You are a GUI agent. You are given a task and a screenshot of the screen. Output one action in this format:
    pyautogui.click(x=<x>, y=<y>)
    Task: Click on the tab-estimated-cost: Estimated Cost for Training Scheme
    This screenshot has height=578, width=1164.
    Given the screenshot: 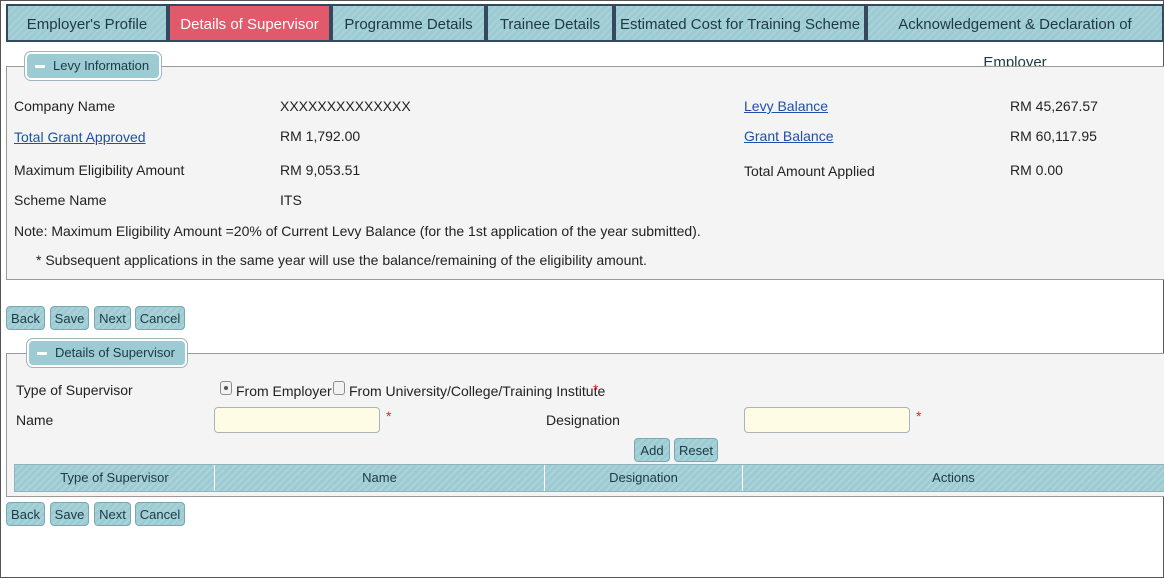 What is the action you would take?
    pyautogui.click(x=740, y=23)
    